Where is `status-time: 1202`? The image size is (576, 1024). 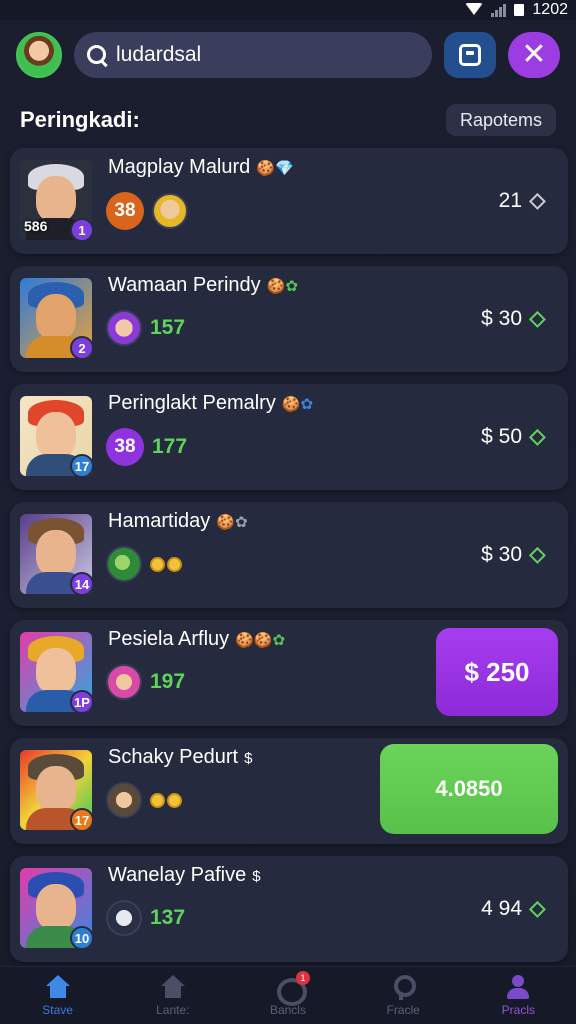 status-time: 1202 is located at coordinates (550, 9).